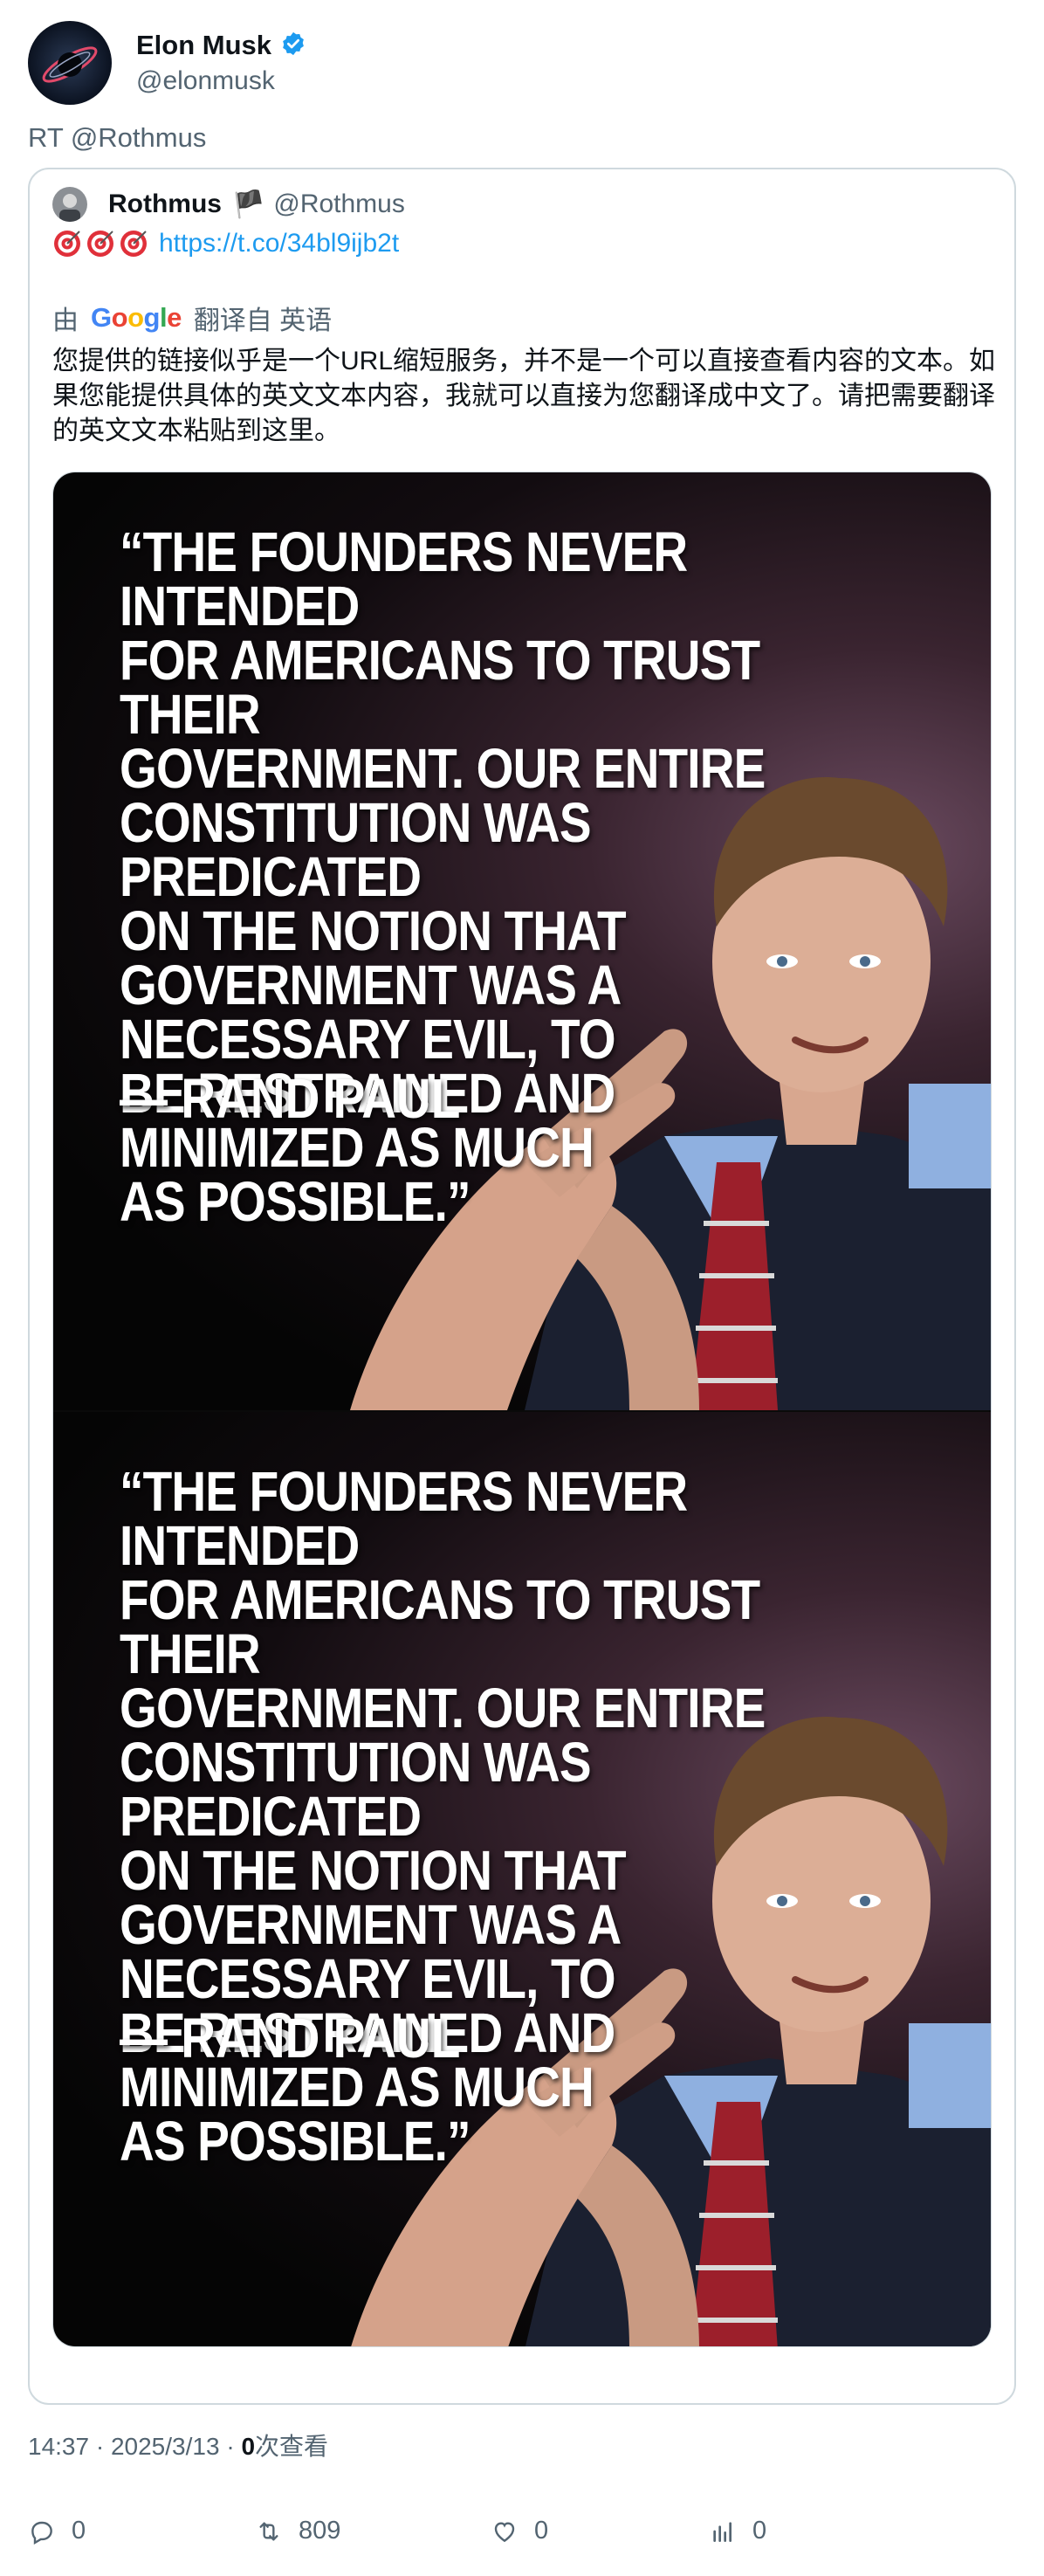 This screenshot has width=1044, height=2576. What do you see at coordinates (279, 243) in the screenshot?
I see `quoted-link: https://t.co/34bl9ijb2t` at bounding box center [279, 243].